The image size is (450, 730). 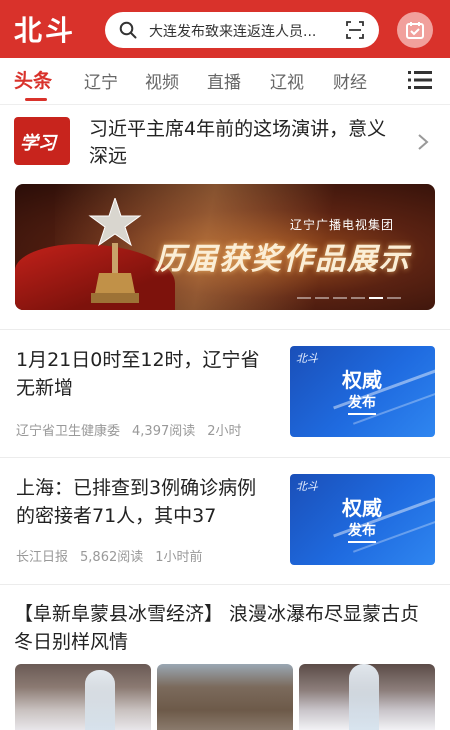 What do you see at coordinates (342, 225) in the screenshot?
I see `banner-org: 辽宁广播电视集团` at bounding box center [342, 225].